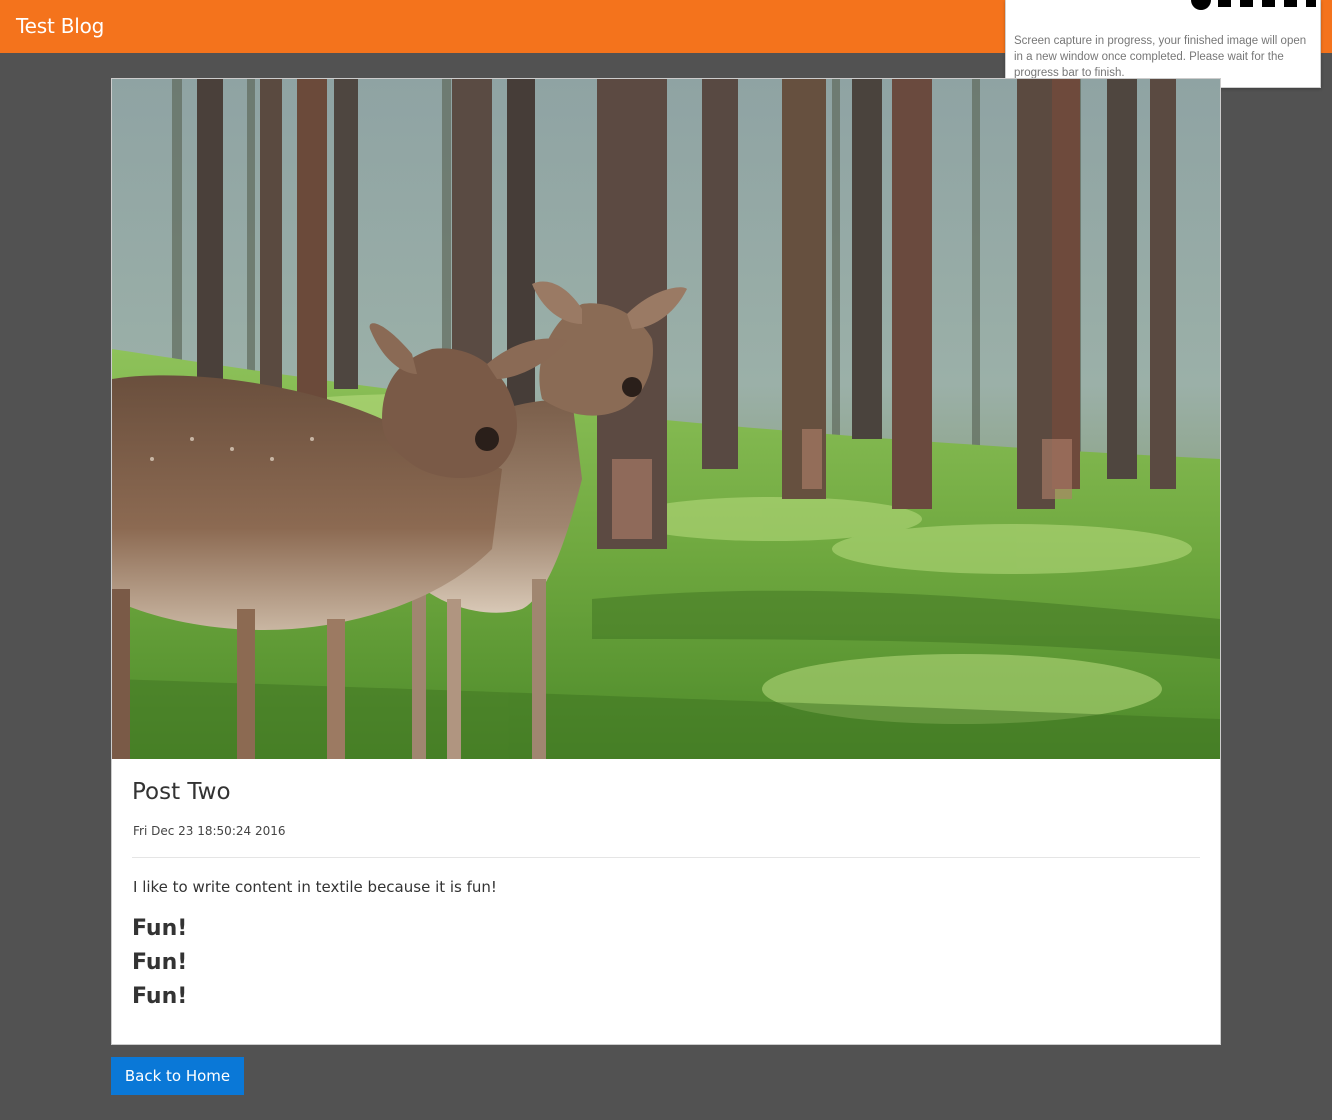 The height and width of the screenshot is (1120, 1332). I want to click on post-divider, so click(666, 857).